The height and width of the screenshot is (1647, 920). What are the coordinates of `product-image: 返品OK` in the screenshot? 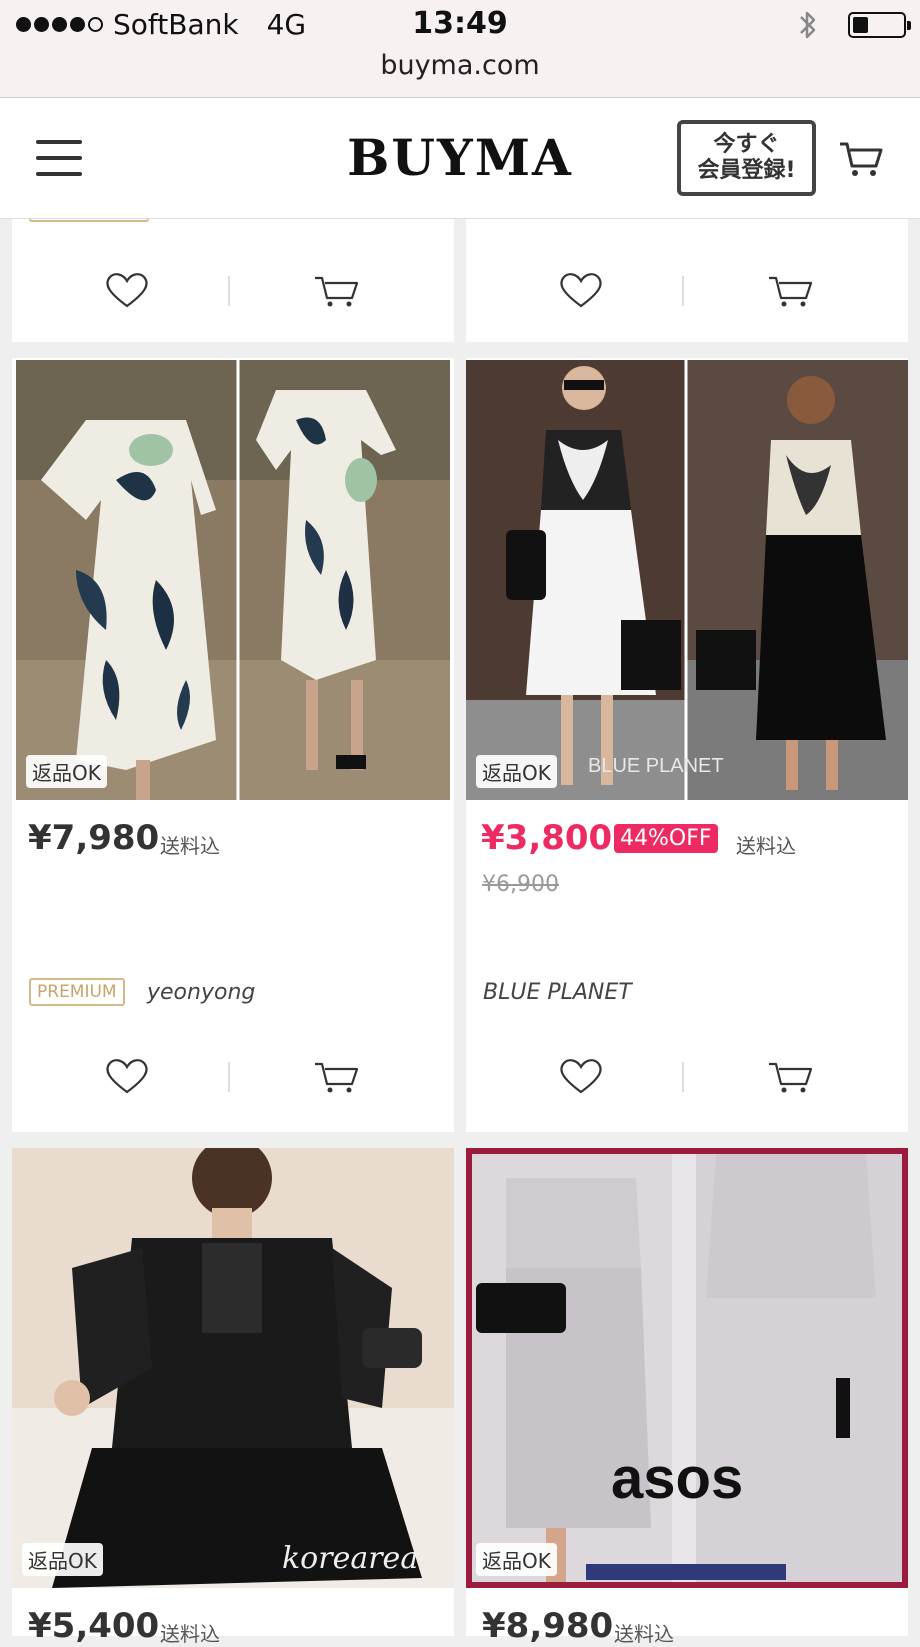 It's located at (233, 580).